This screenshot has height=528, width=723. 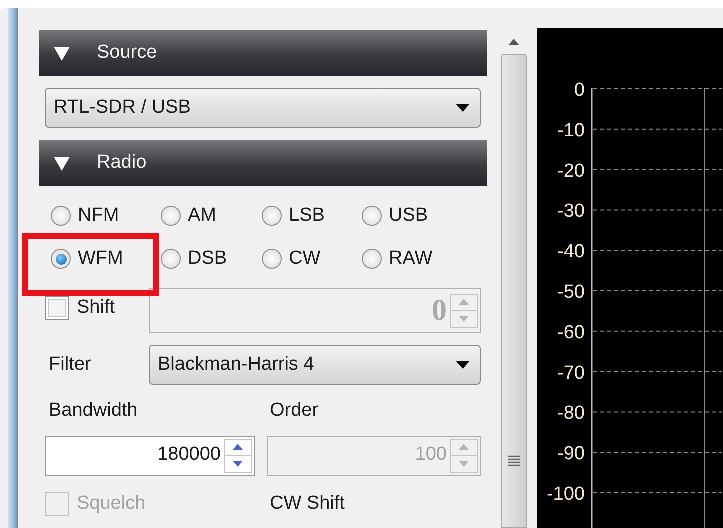 What do you see at coordinates (263, 163) in the screenshot?
I see `radio-header: Radio` at bounding box center [263, 163].